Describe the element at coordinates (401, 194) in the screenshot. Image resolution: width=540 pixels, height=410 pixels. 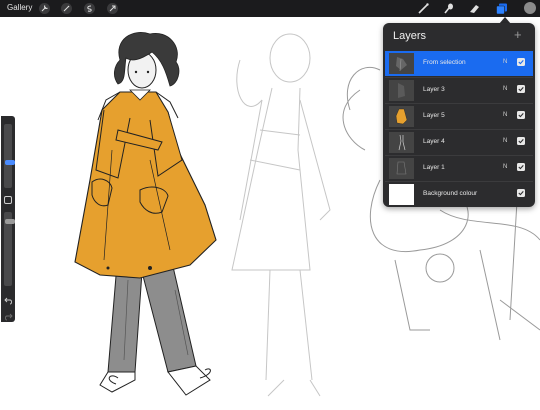
I see `background-color-swatch` at that location.